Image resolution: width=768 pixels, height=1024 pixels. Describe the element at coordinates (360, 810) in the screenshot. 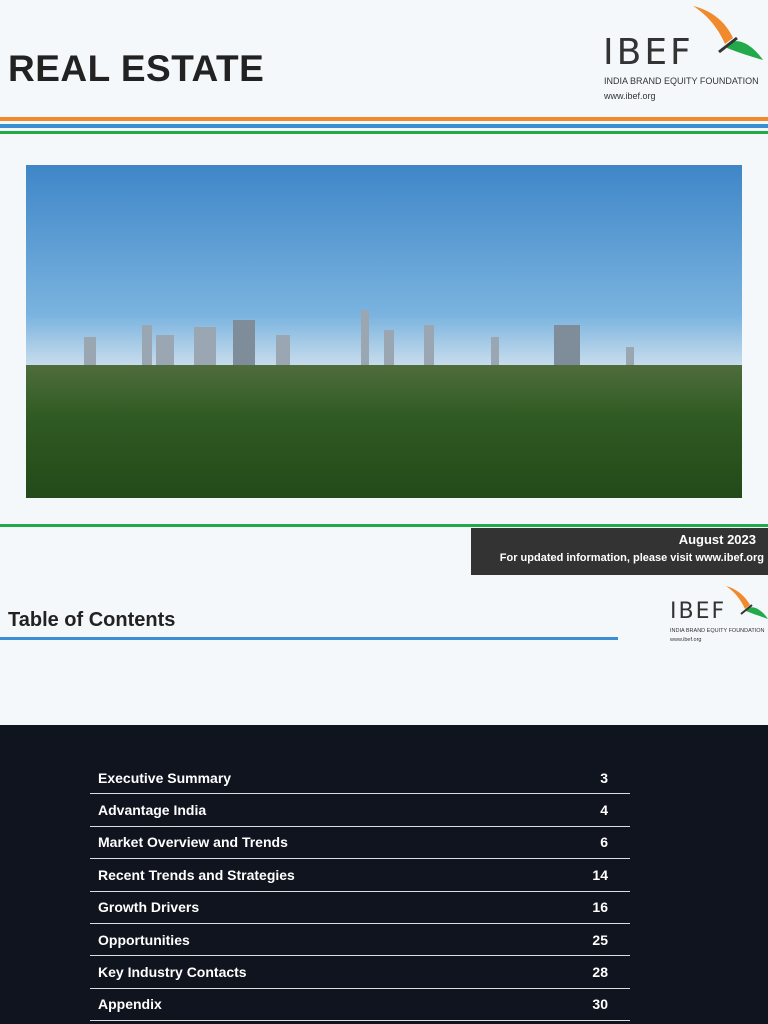

I see `toc-item: Advantage India 4` at that location.